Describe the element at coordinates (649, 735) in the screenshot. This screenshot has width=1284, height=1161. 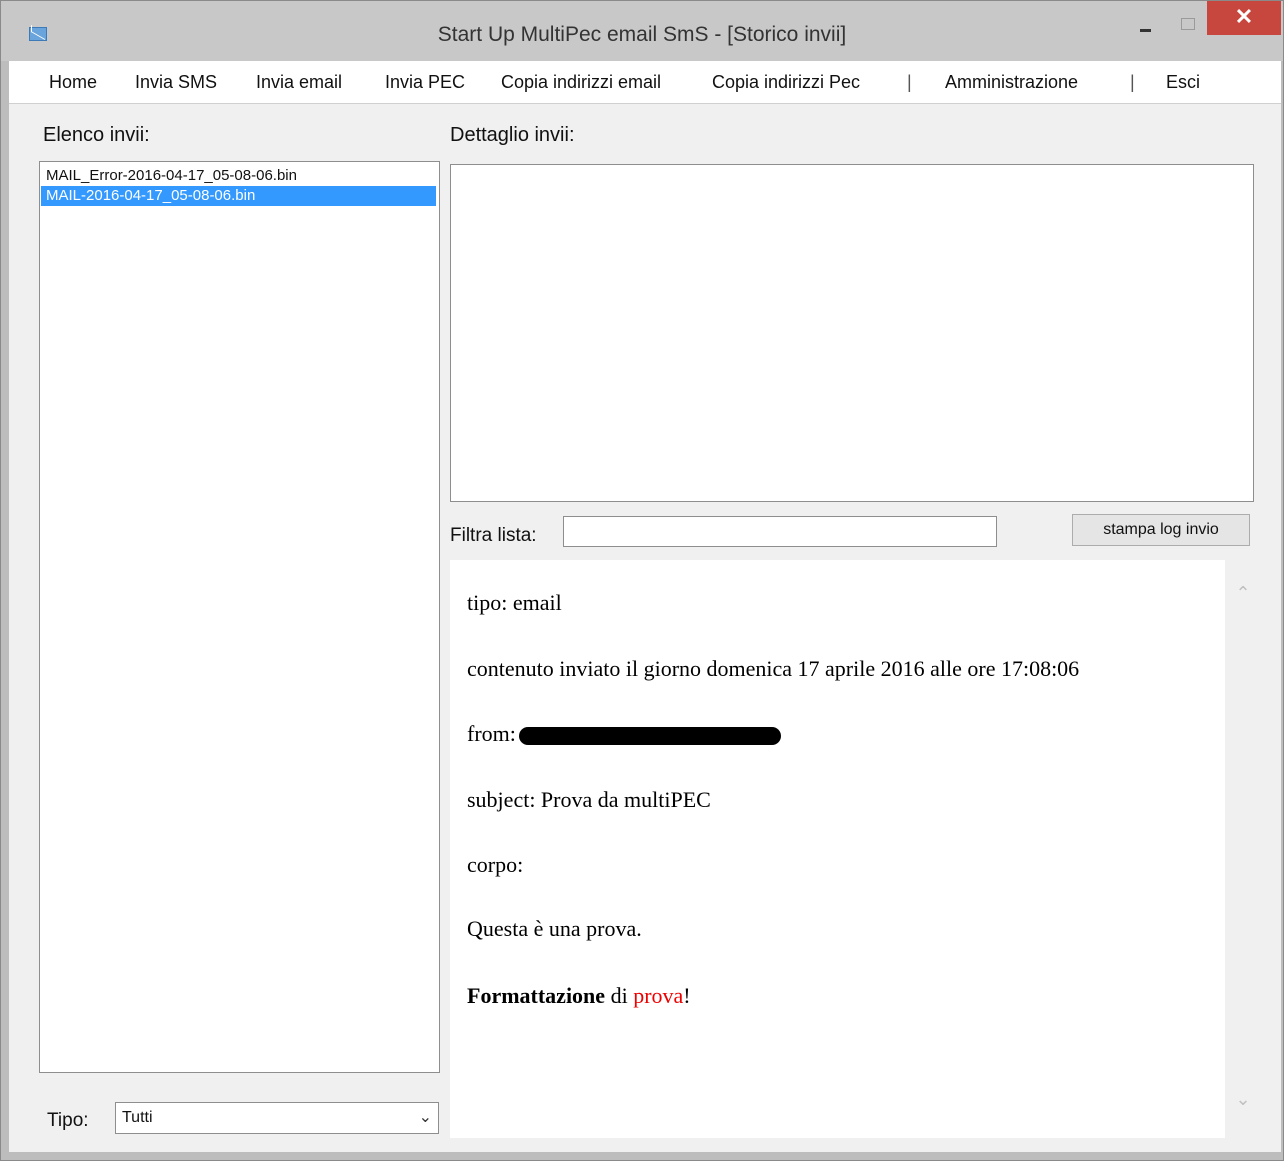
I see `redacted-email` at that location.